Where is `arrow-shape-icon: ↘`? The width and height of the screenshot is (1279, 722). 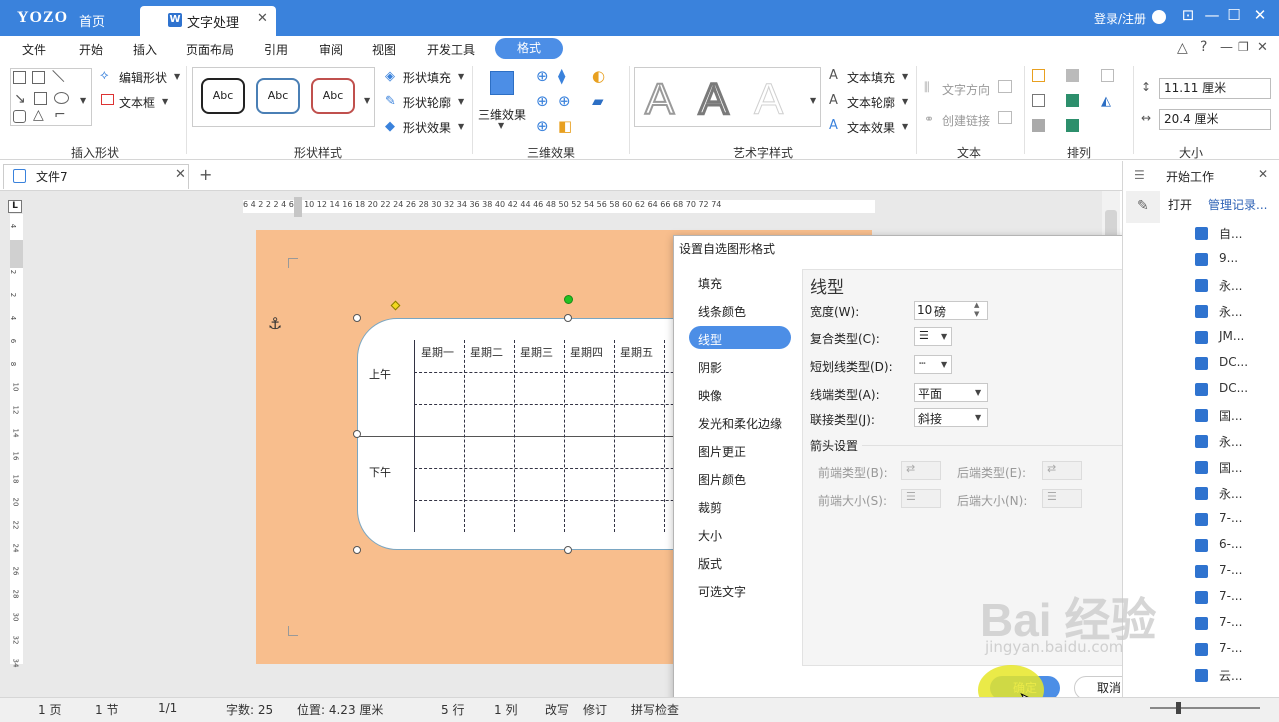 arrow-shape-icon: ↘ is located at coordinates (20, 99).